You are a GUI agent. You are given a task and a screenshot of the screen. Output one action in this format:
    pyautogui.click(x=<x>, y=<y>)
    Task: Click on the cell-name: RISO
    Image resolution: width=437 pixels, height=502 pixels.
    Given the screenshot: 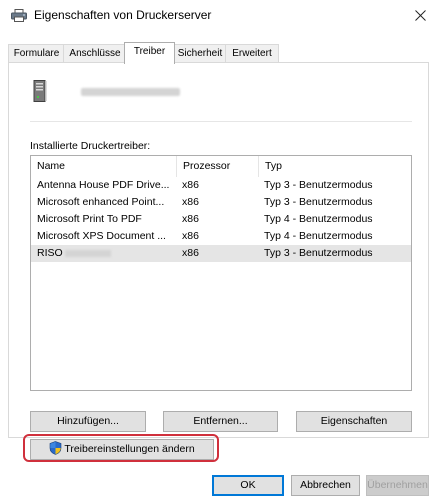 What is the action you would take?
    pyautogui.click(x=107, y=253)
    